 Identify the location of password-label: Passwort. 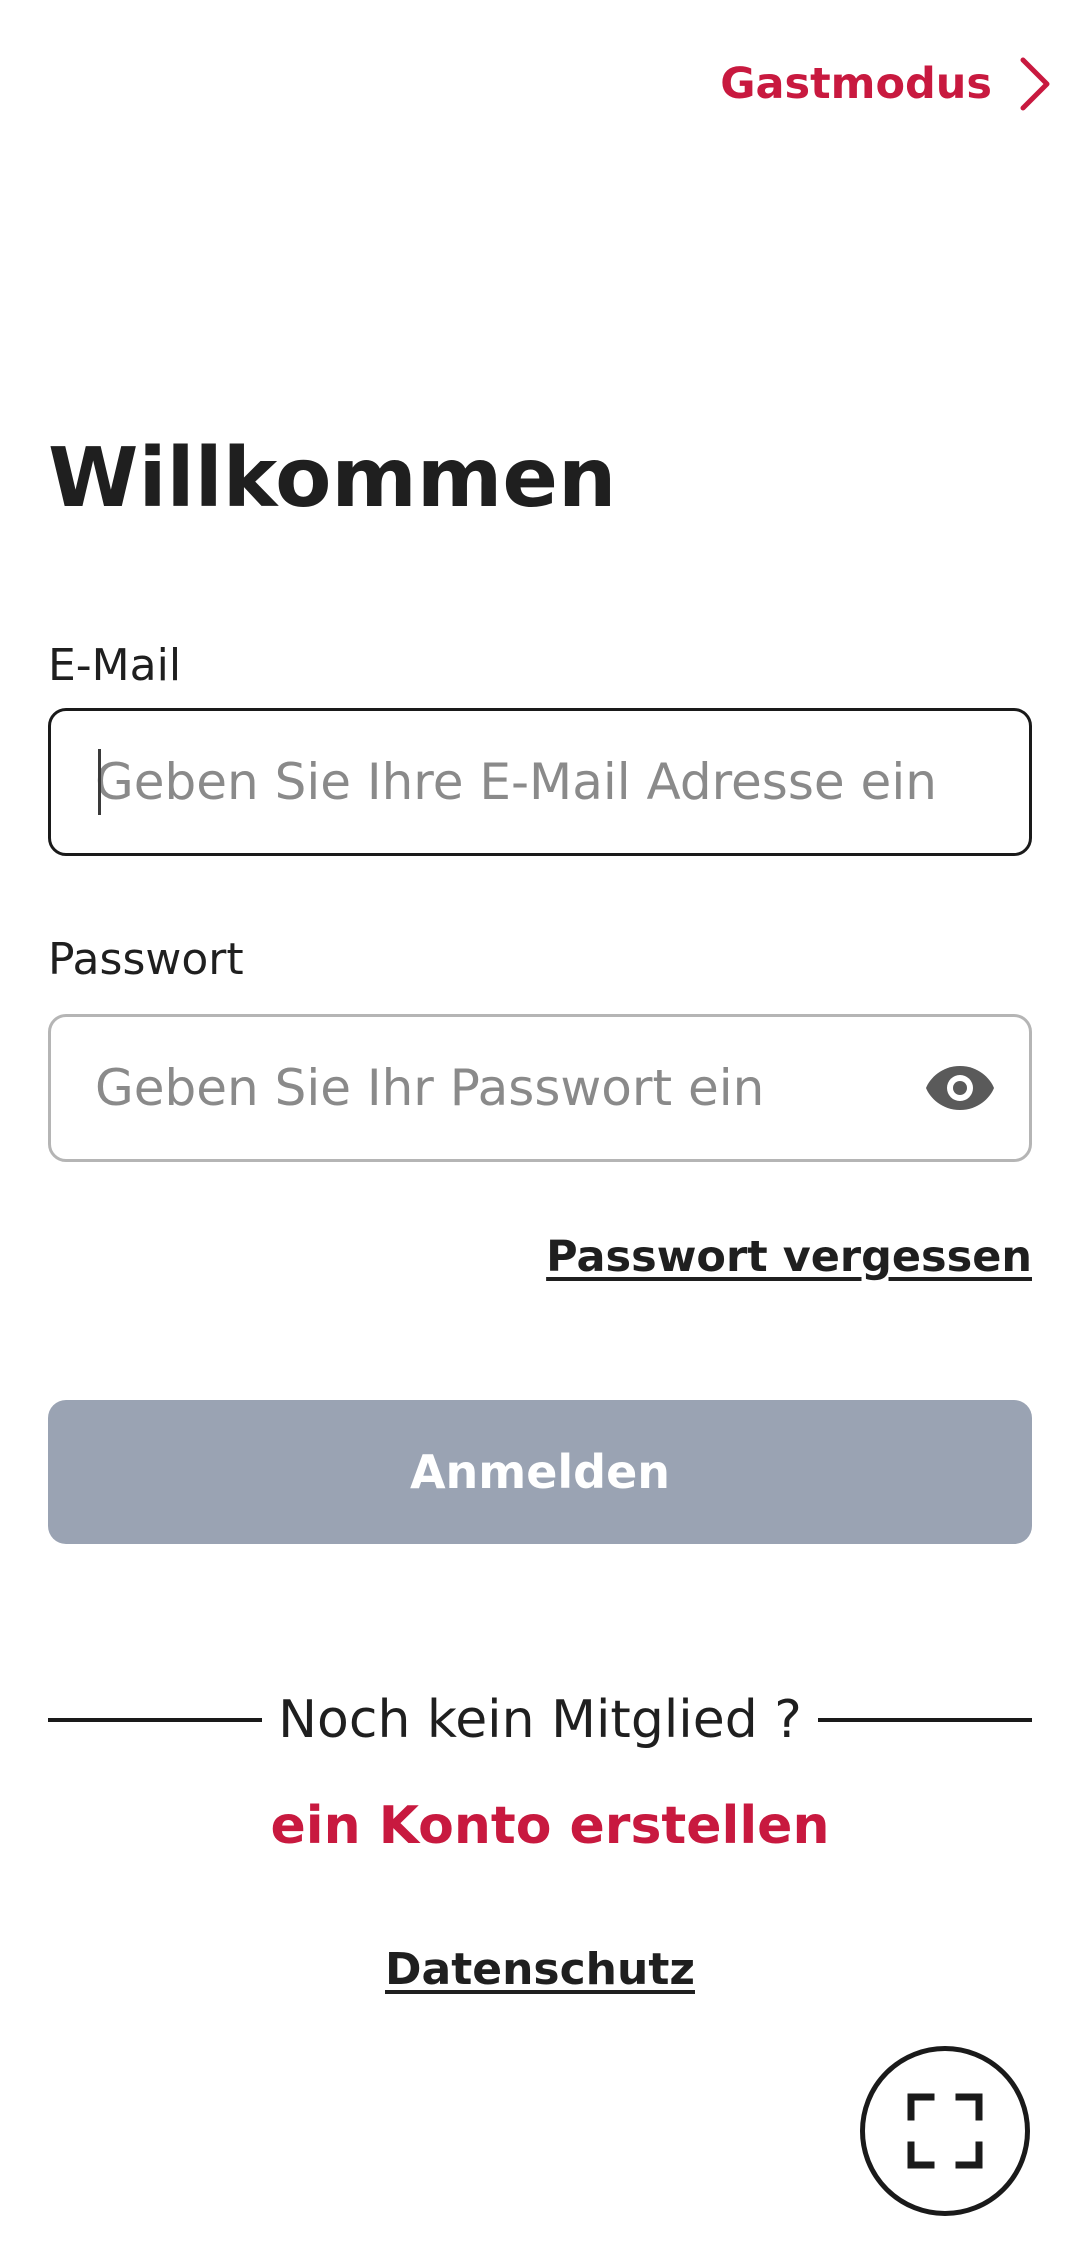
(146, 959).